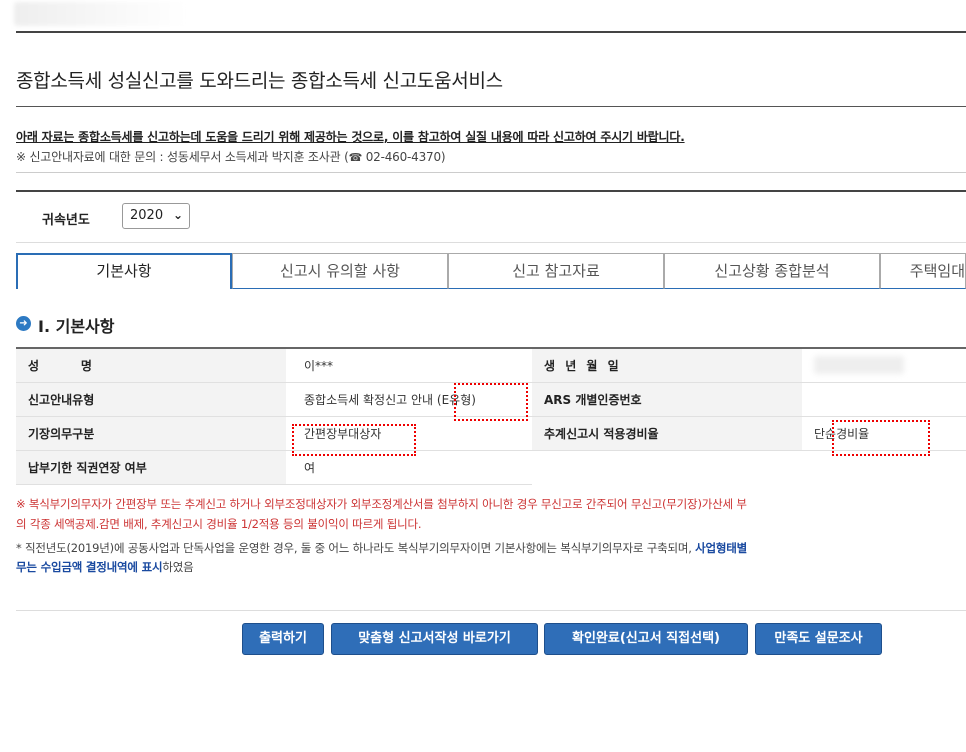  I want to click on button-divider, so click(491, 610).